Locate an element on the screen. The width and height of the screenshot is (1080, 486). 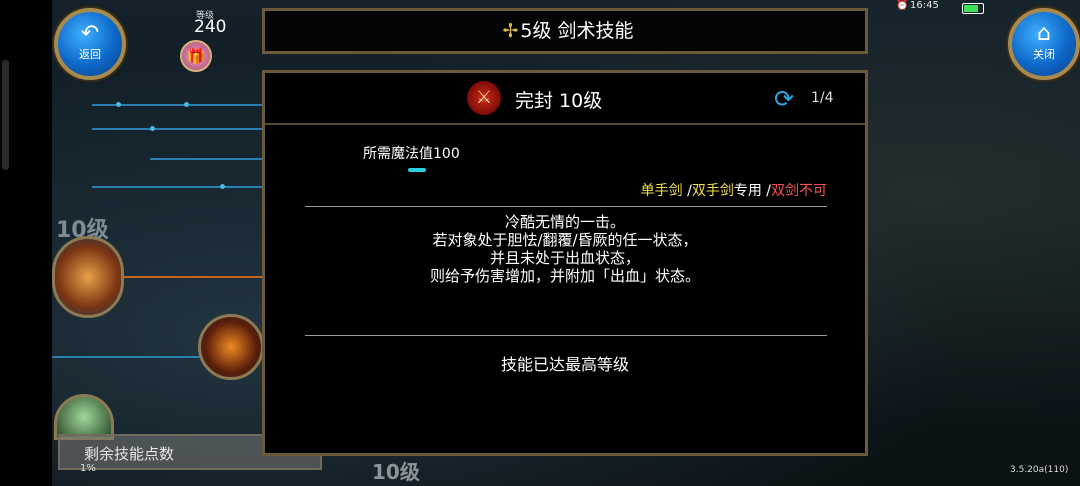
camera-notch is located at coordinates (5, 115).